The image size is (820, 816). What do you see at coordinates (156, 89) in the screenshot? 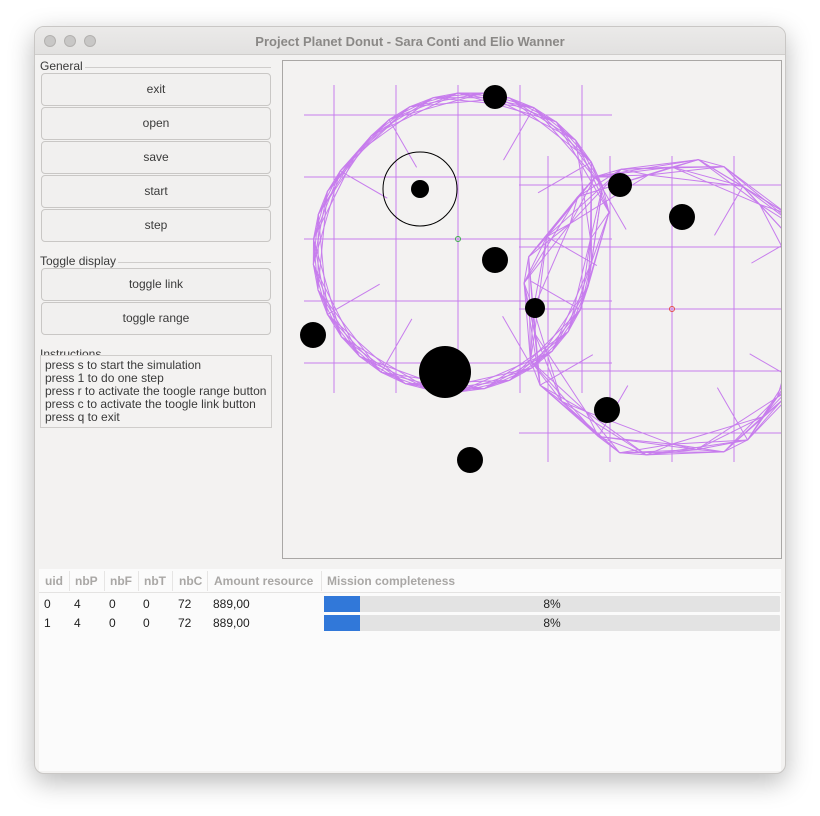
I see `exit-button: exit` at bounding box center [156, 89].